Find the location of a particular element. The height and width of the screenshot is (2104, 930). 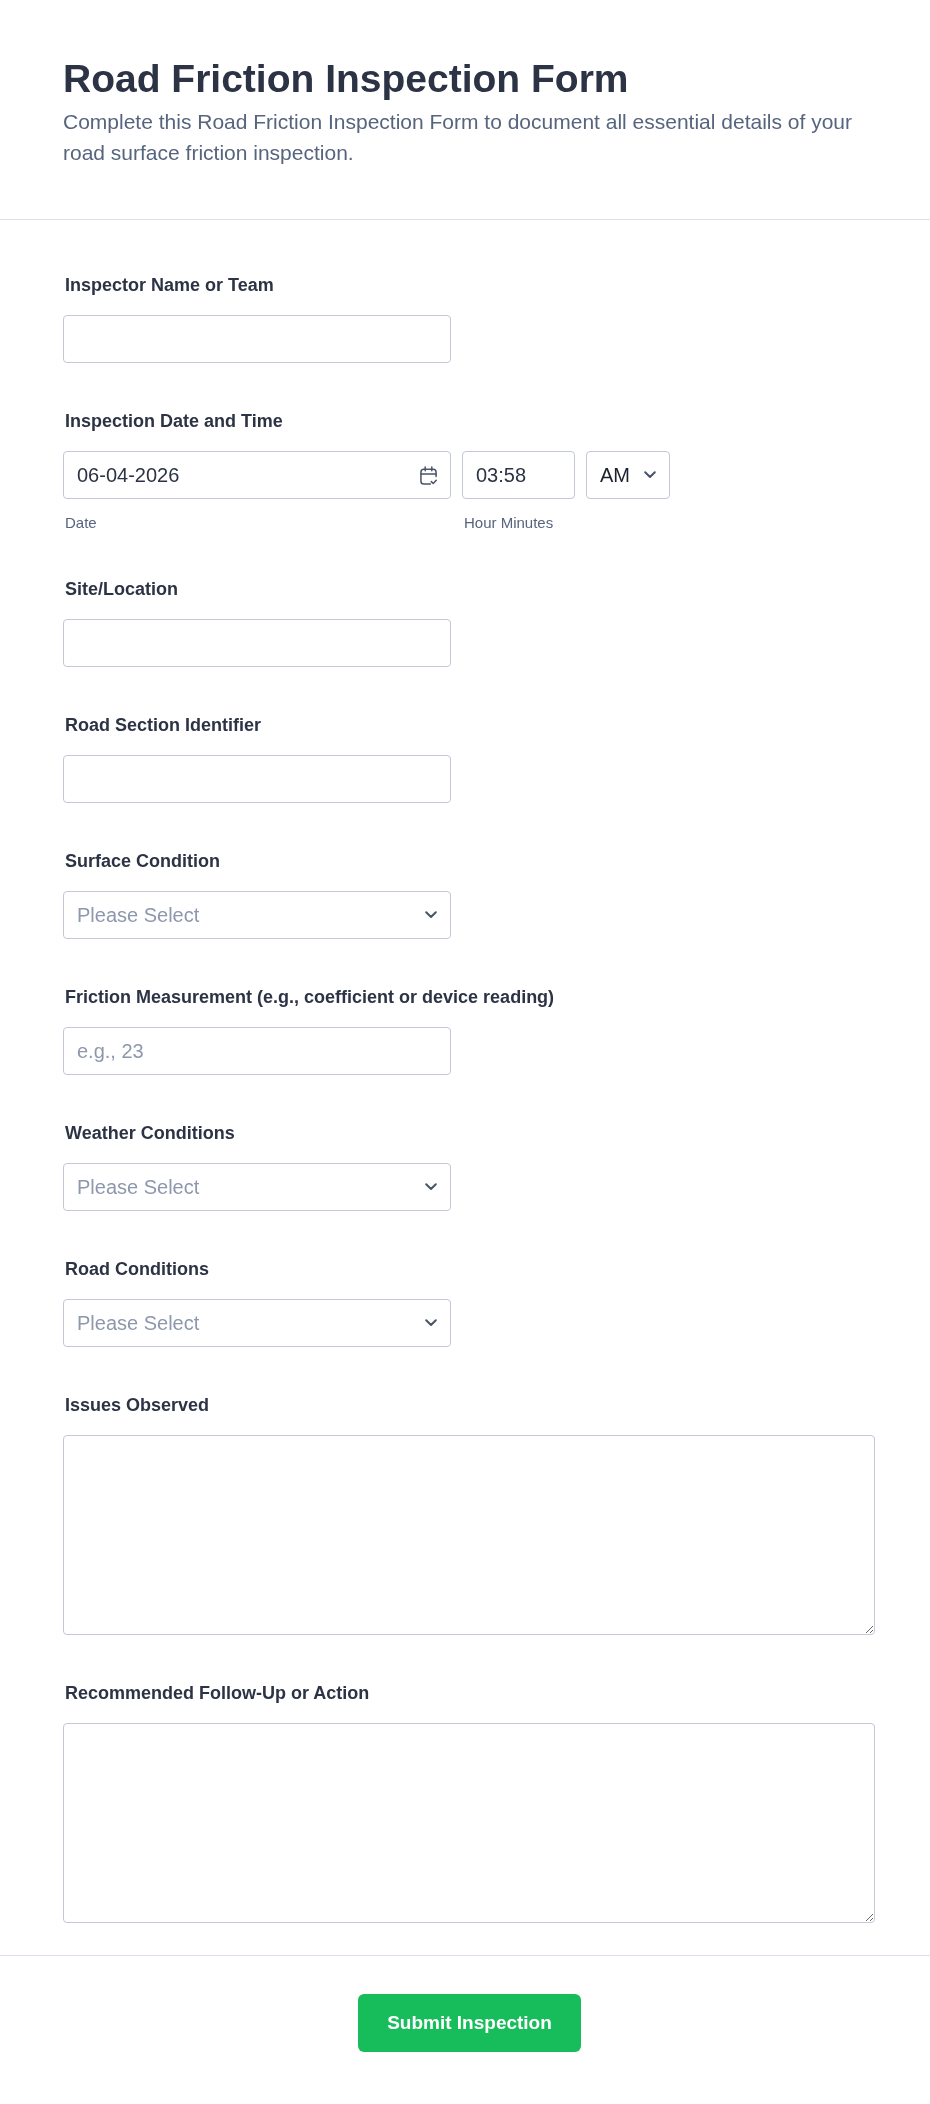

field-label: Recommended Follow-Up or Action is located at coordinates (217, 1693).